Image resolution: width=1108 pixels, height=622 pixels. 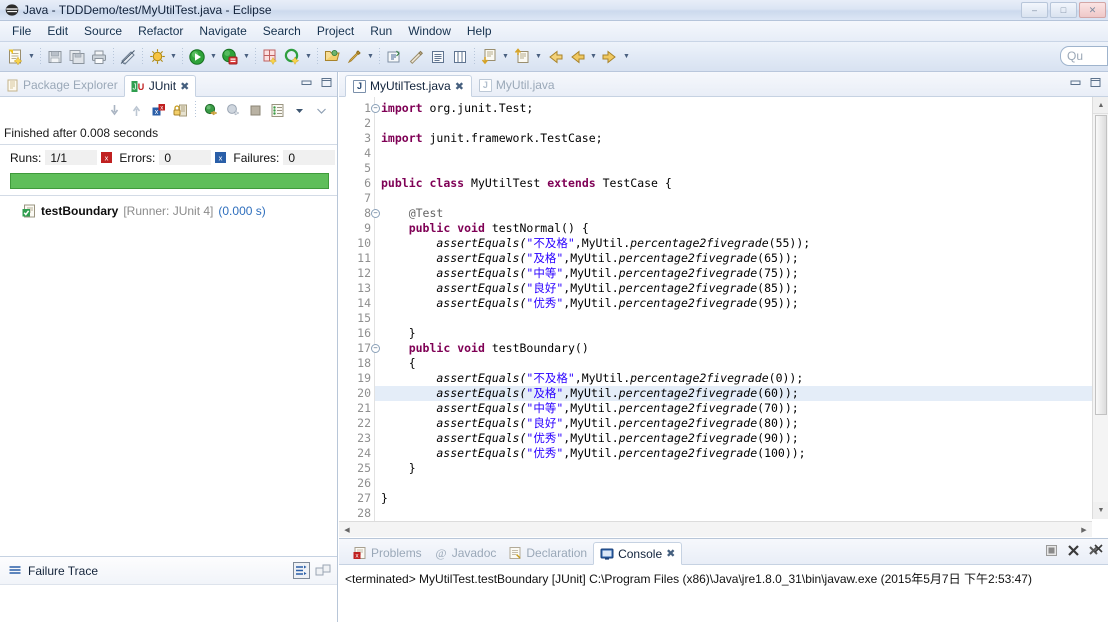 I want to click on code-line: import org.junit.Test;, so click(x=741, y=108).